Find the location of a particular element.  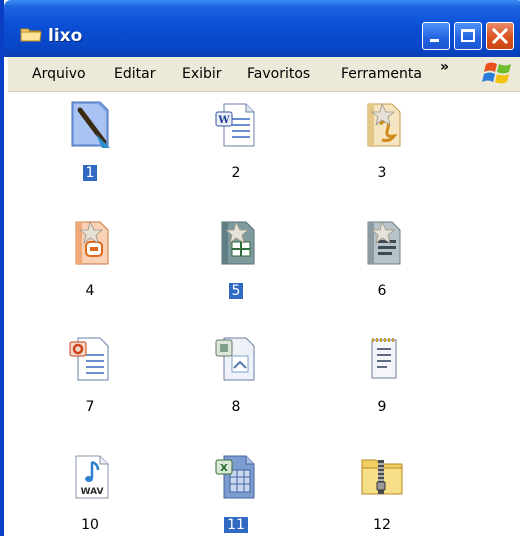

minimize-icon is located at coordinates (434, 40).